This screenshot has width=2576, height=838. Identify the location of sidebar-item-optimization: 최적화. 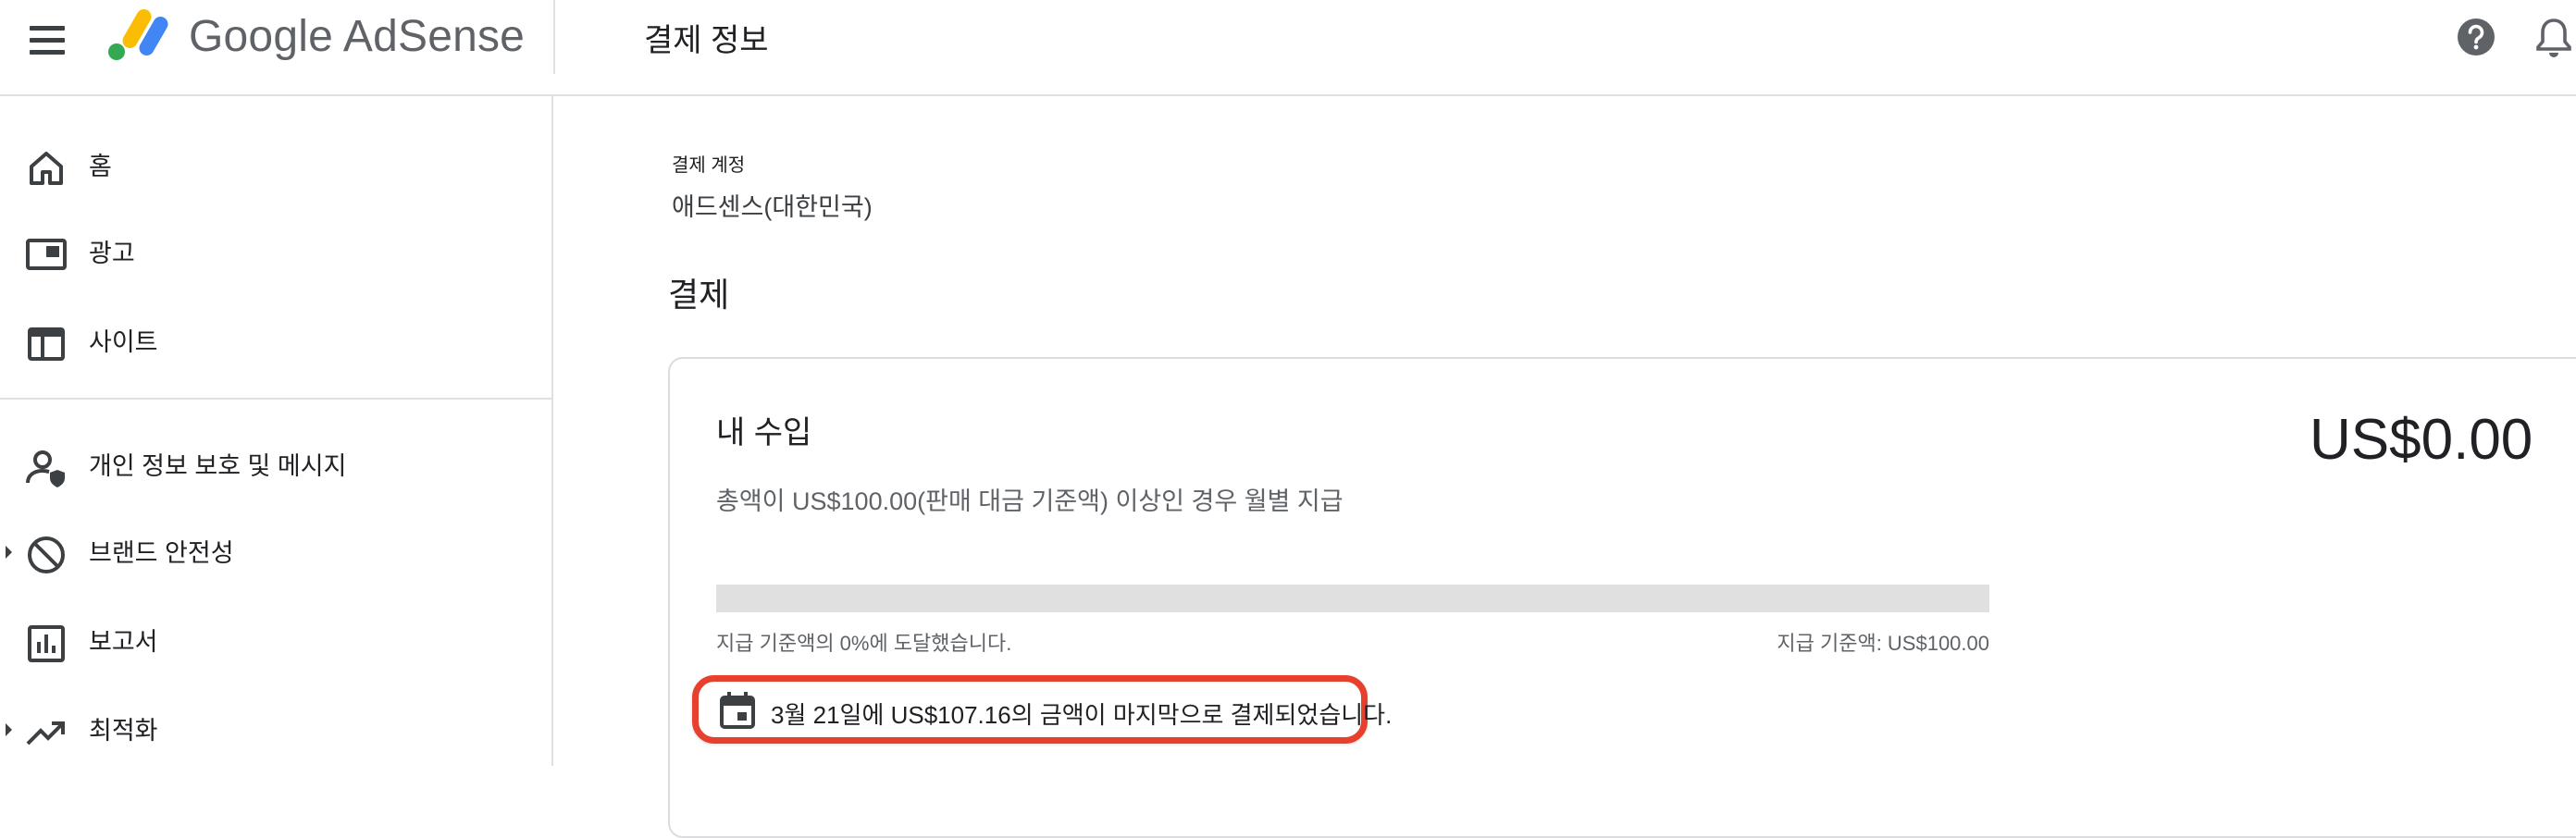
(276, 729).